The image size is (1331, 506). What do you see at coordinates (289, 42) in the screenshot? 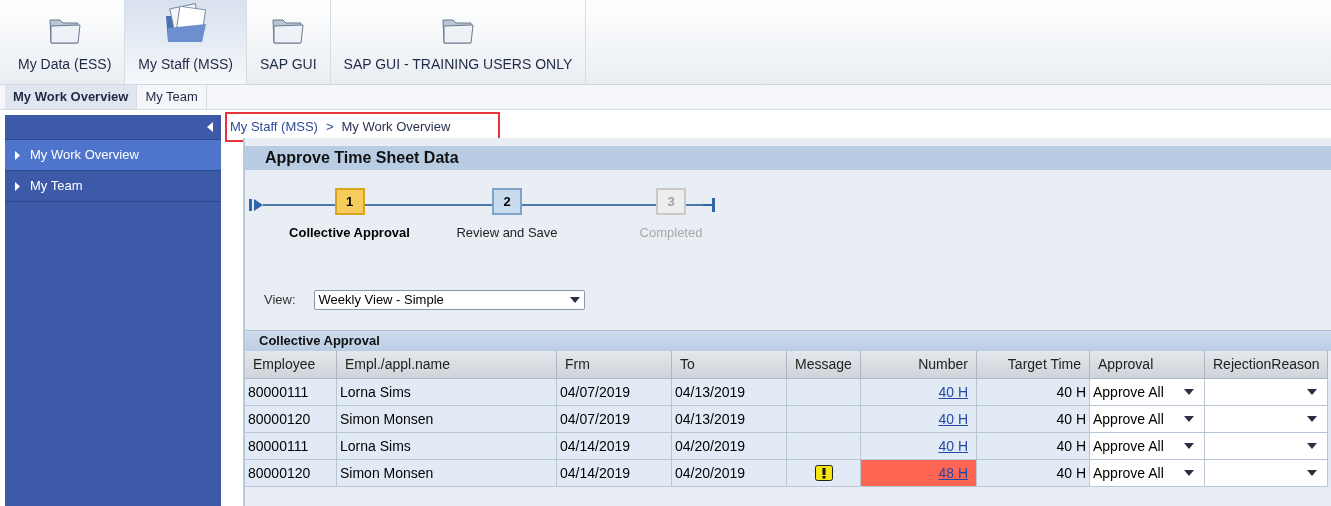
I see `top-tab: SAP GUI` at bounding box center [289, 42].